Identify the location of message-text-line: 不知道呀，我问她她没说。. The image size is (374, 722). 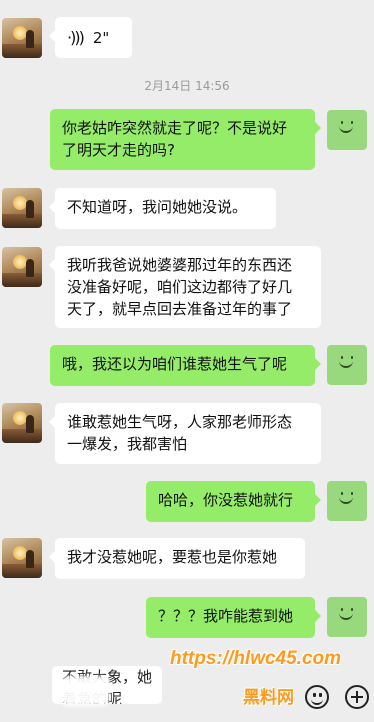
(157, 207).